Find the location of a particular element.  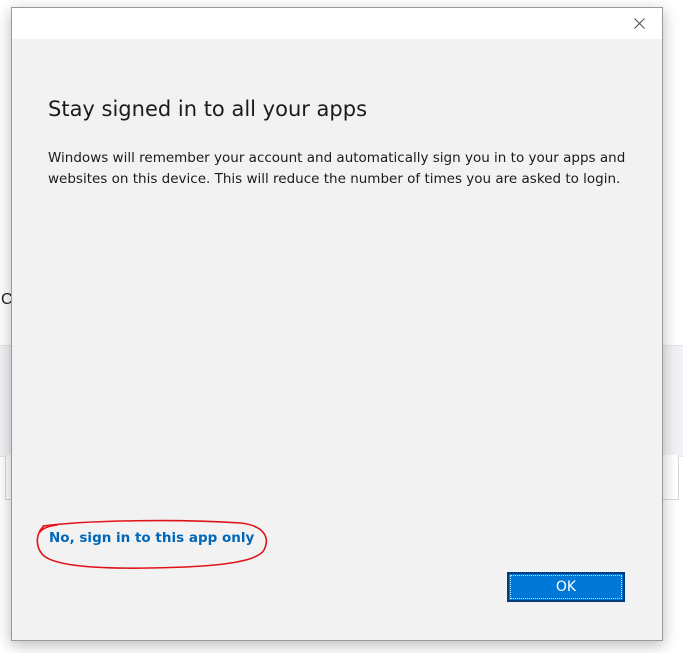

sign-in-this-app-only-link: No, sign in to this app only is located at coordinates (151, 538).